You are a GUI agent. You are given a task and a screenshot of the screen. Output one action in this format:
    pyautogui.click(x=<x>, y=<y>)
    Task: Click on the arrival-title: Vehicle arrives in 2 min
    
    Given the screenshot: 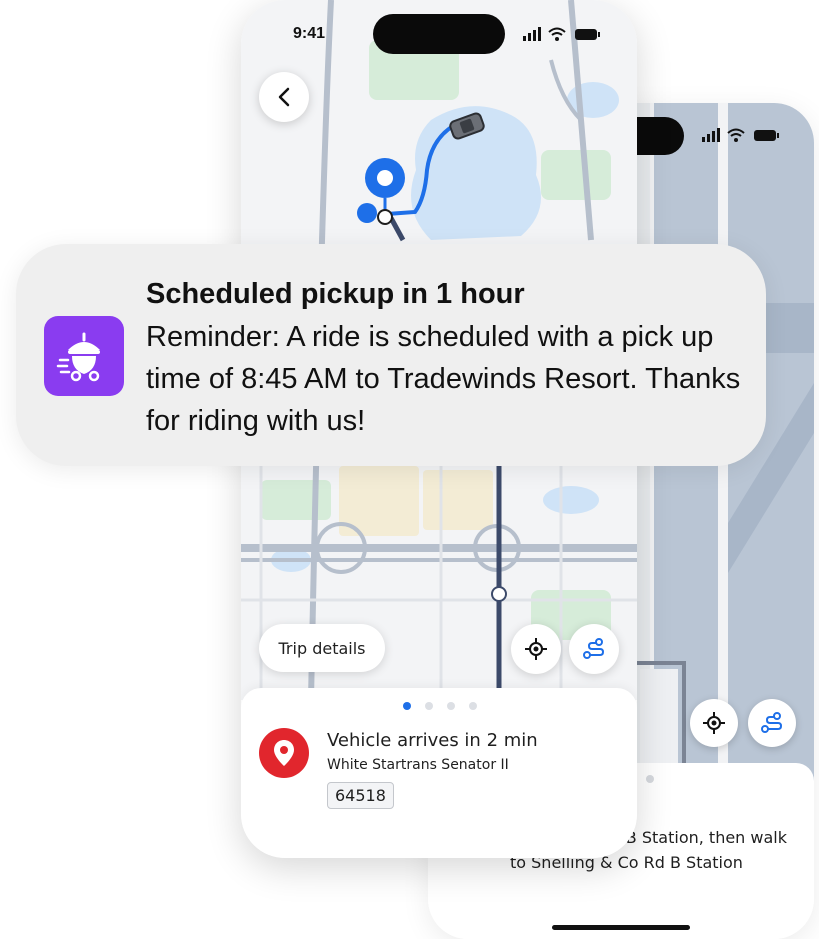 What is the action you would take?
    pyautogui.click(x=432, y=740)
    